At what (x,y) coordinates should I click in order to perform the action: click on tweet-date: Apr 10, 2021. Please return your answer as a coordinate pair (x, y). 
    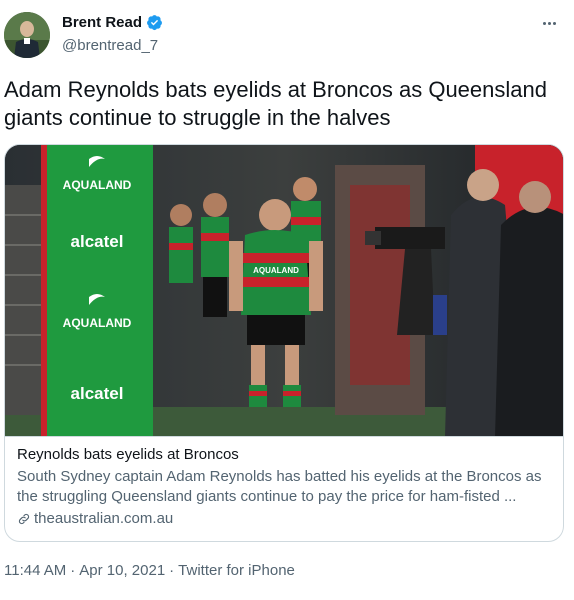
    Looking at the image, I should click on (122, 570).